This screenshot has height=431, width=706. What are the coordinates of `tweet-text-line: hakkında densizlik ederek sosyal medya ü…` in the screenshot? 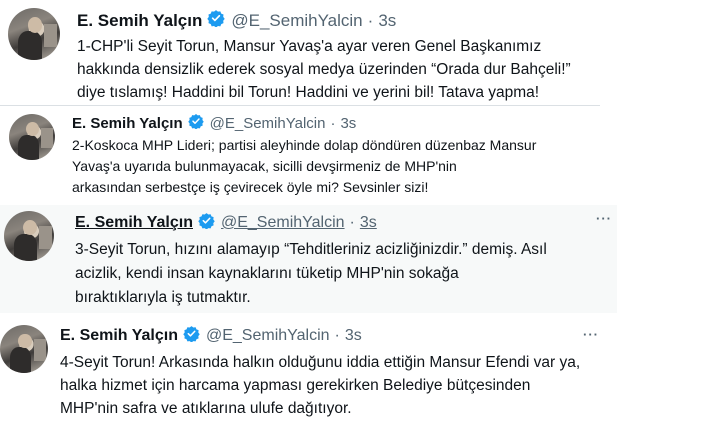 It's located at (324, 69).